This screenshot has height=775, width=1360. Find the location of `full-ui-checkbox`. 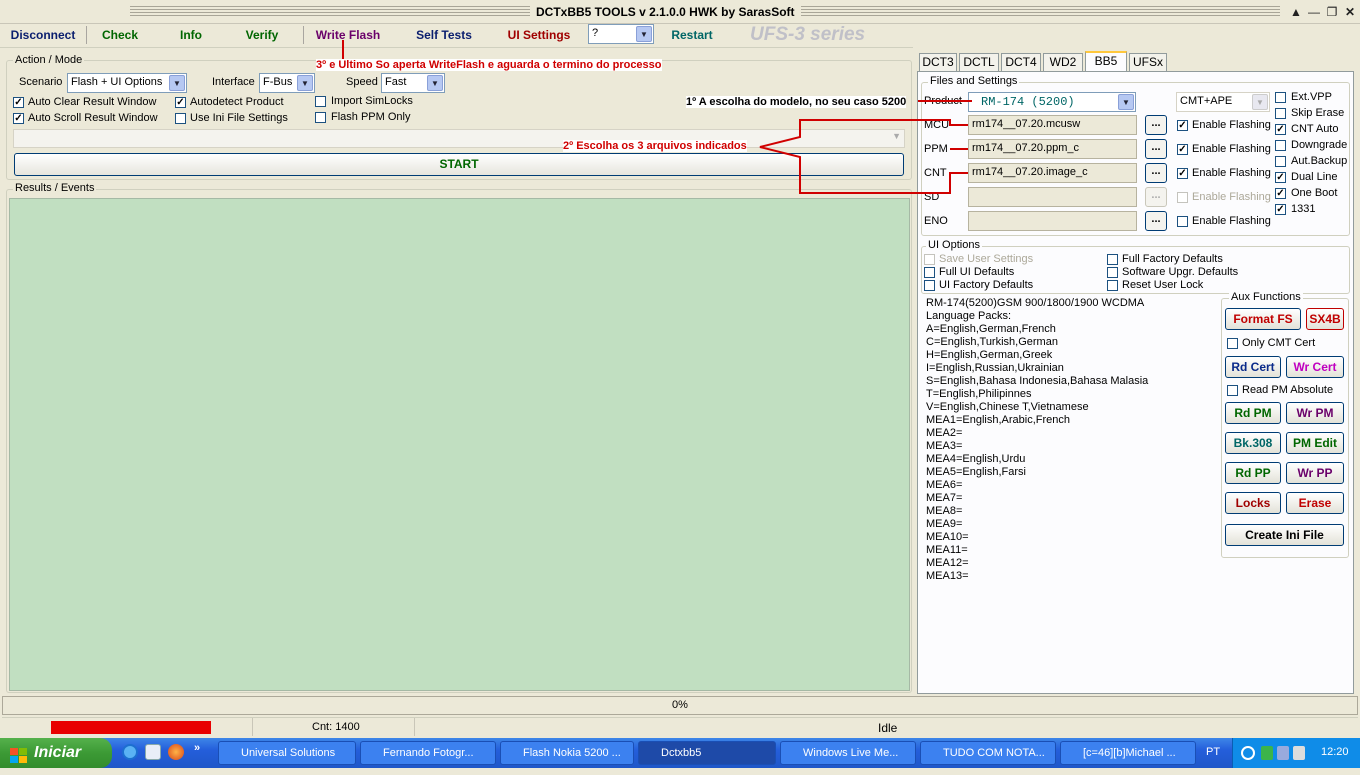

full-ui-checkbox is located at coordinates (929, 272).